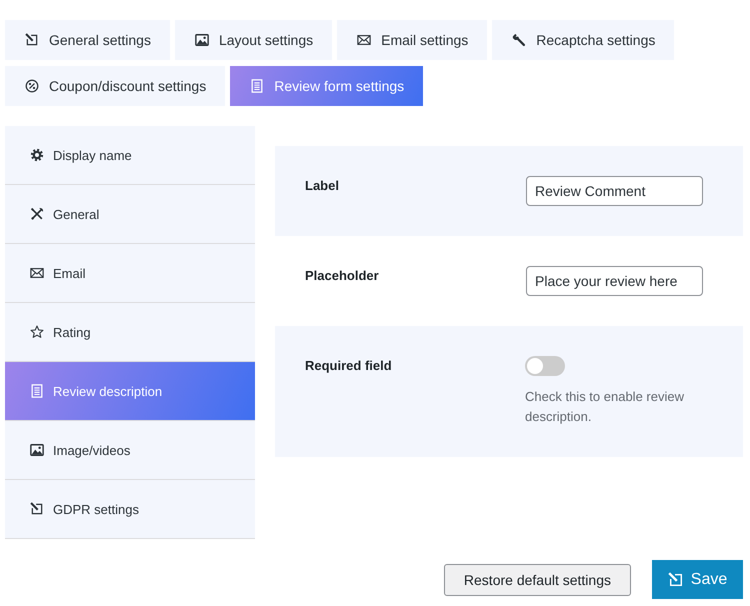 This screenshot has height=606, width=750. Describe the element at coordinates (130, 509) in the screenshot. I see `sidebar-item: GDPR settings` at that location.